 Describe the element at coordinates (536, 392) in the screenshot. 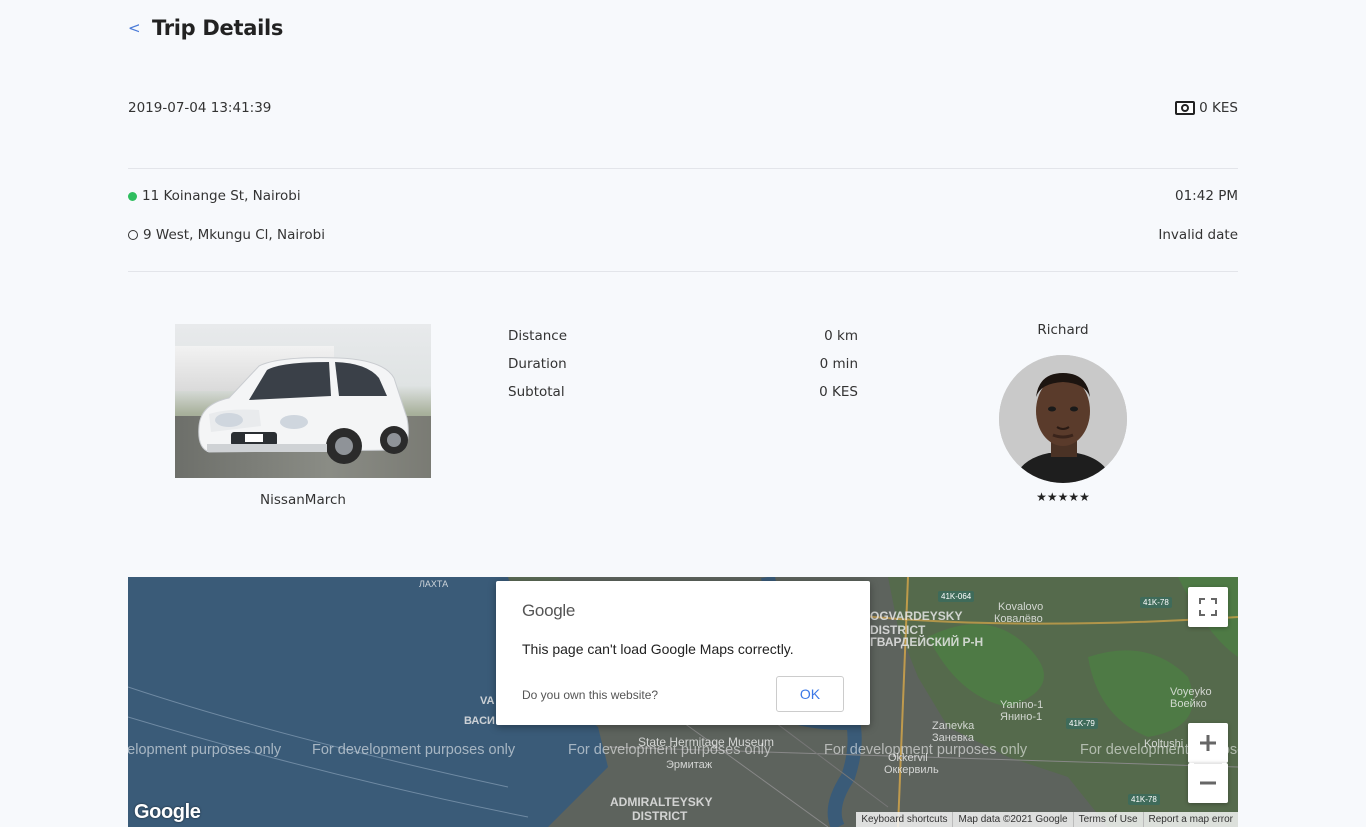

I see `stat-label: Subtotal` at that location.